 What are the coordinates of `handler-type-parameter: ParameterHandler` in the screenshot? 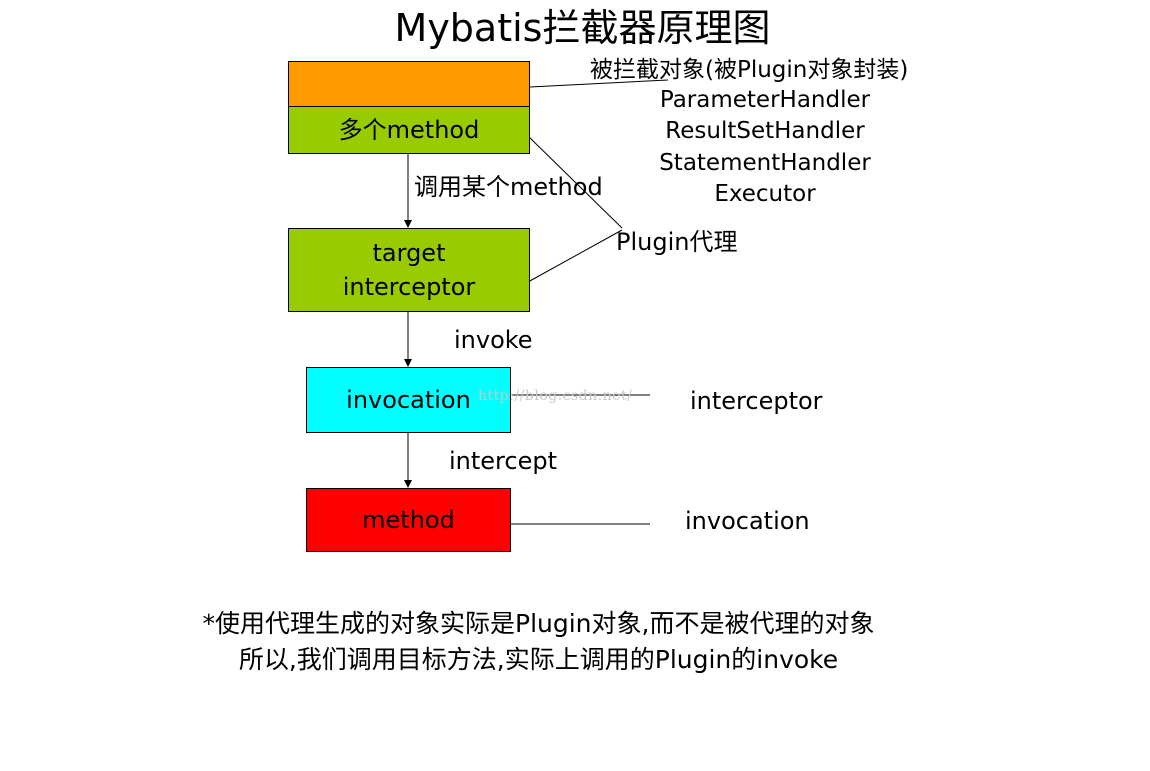 It's located at (765, 100).